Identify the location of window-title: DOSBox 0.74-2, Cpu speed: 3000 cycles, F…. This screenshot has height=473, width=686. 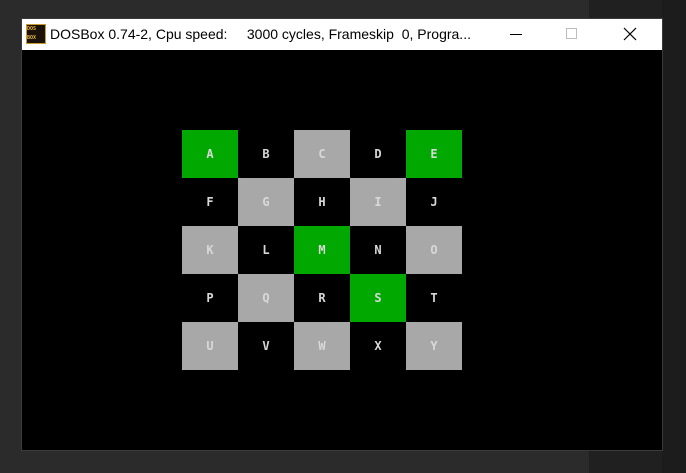
(260, 34).